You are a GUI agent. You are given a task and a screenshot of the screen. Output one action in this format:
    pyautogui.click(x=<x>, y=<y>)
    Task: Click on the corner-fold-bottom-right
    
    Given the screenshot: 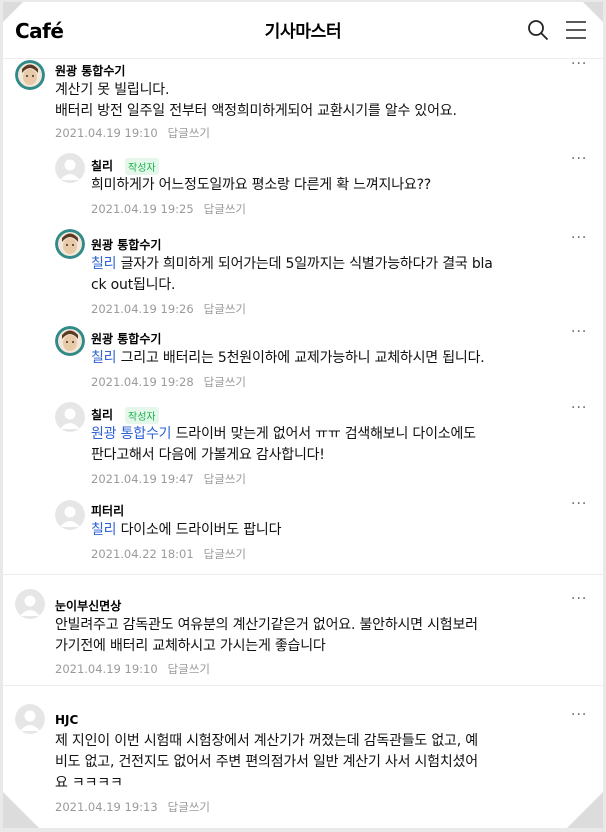 What is the action you would take?
    pyautogui.click(x=585, y=810)
    